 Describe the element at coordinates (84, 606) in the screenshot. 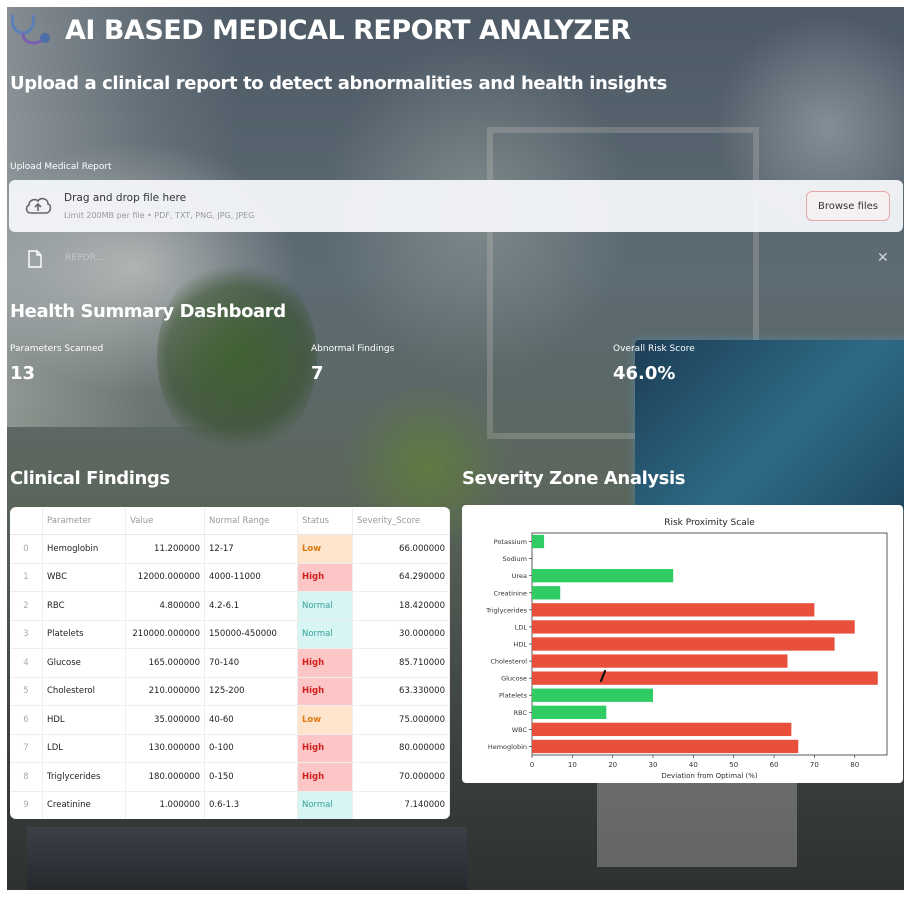

I see `parameter-cell: RBC` at that location.